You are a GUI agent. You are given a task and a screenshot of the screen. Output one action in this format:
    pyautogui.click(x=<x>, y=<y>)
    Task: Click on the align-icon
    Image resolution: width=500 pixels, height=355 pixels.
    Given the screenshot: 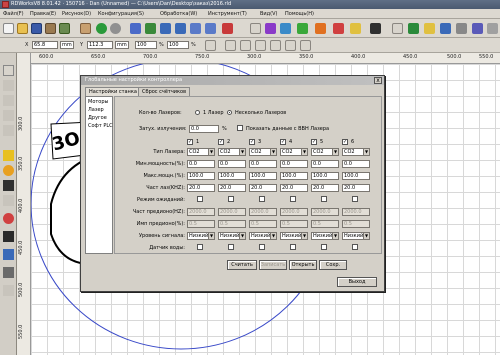 What is the action you would take?
    pyautogui.click(x=477, y=28)
    